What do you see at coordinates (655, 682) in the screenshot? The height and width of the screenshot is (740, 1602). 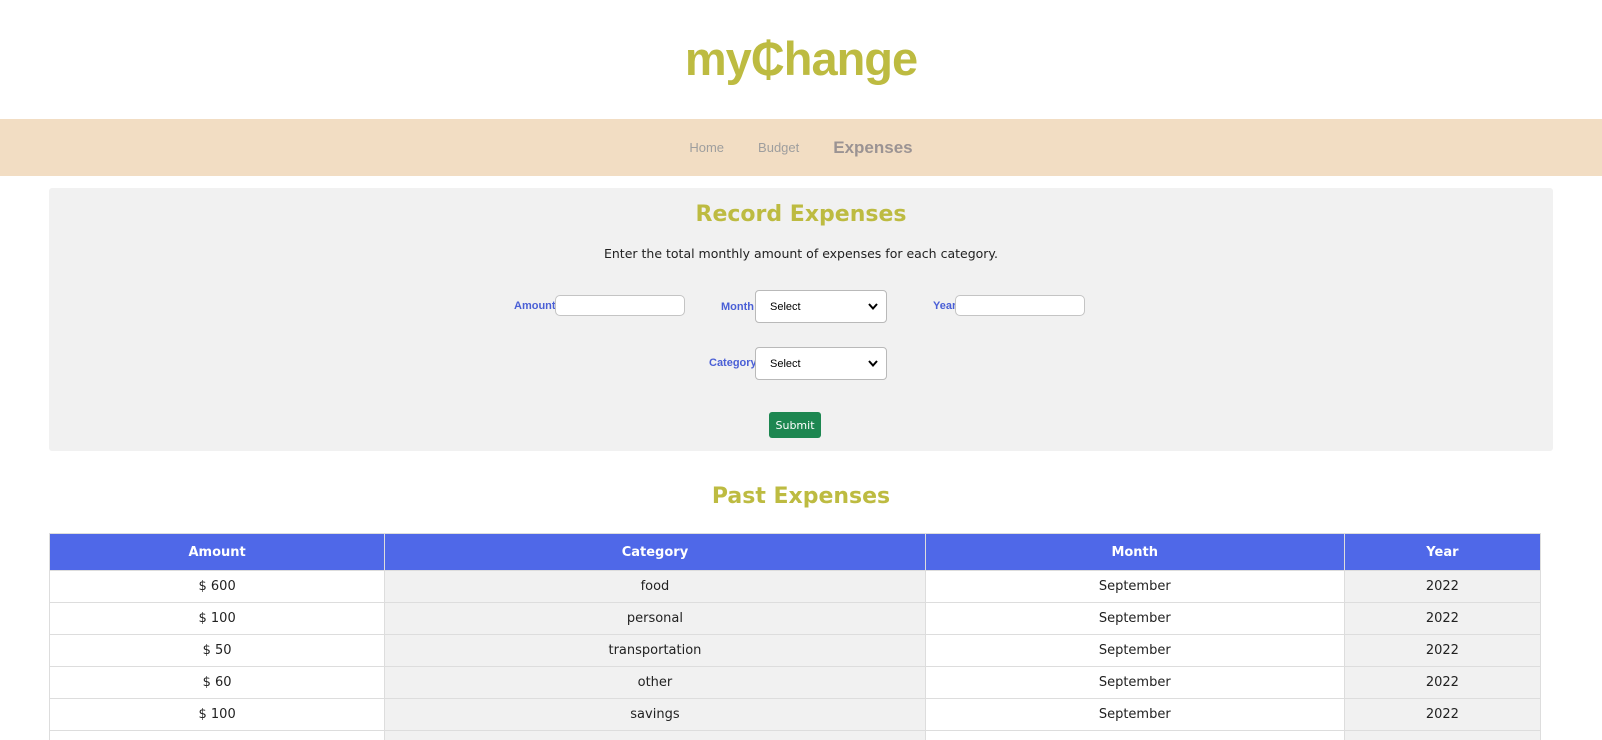 I see `cell-category: other` at bounding box center [655, 682].